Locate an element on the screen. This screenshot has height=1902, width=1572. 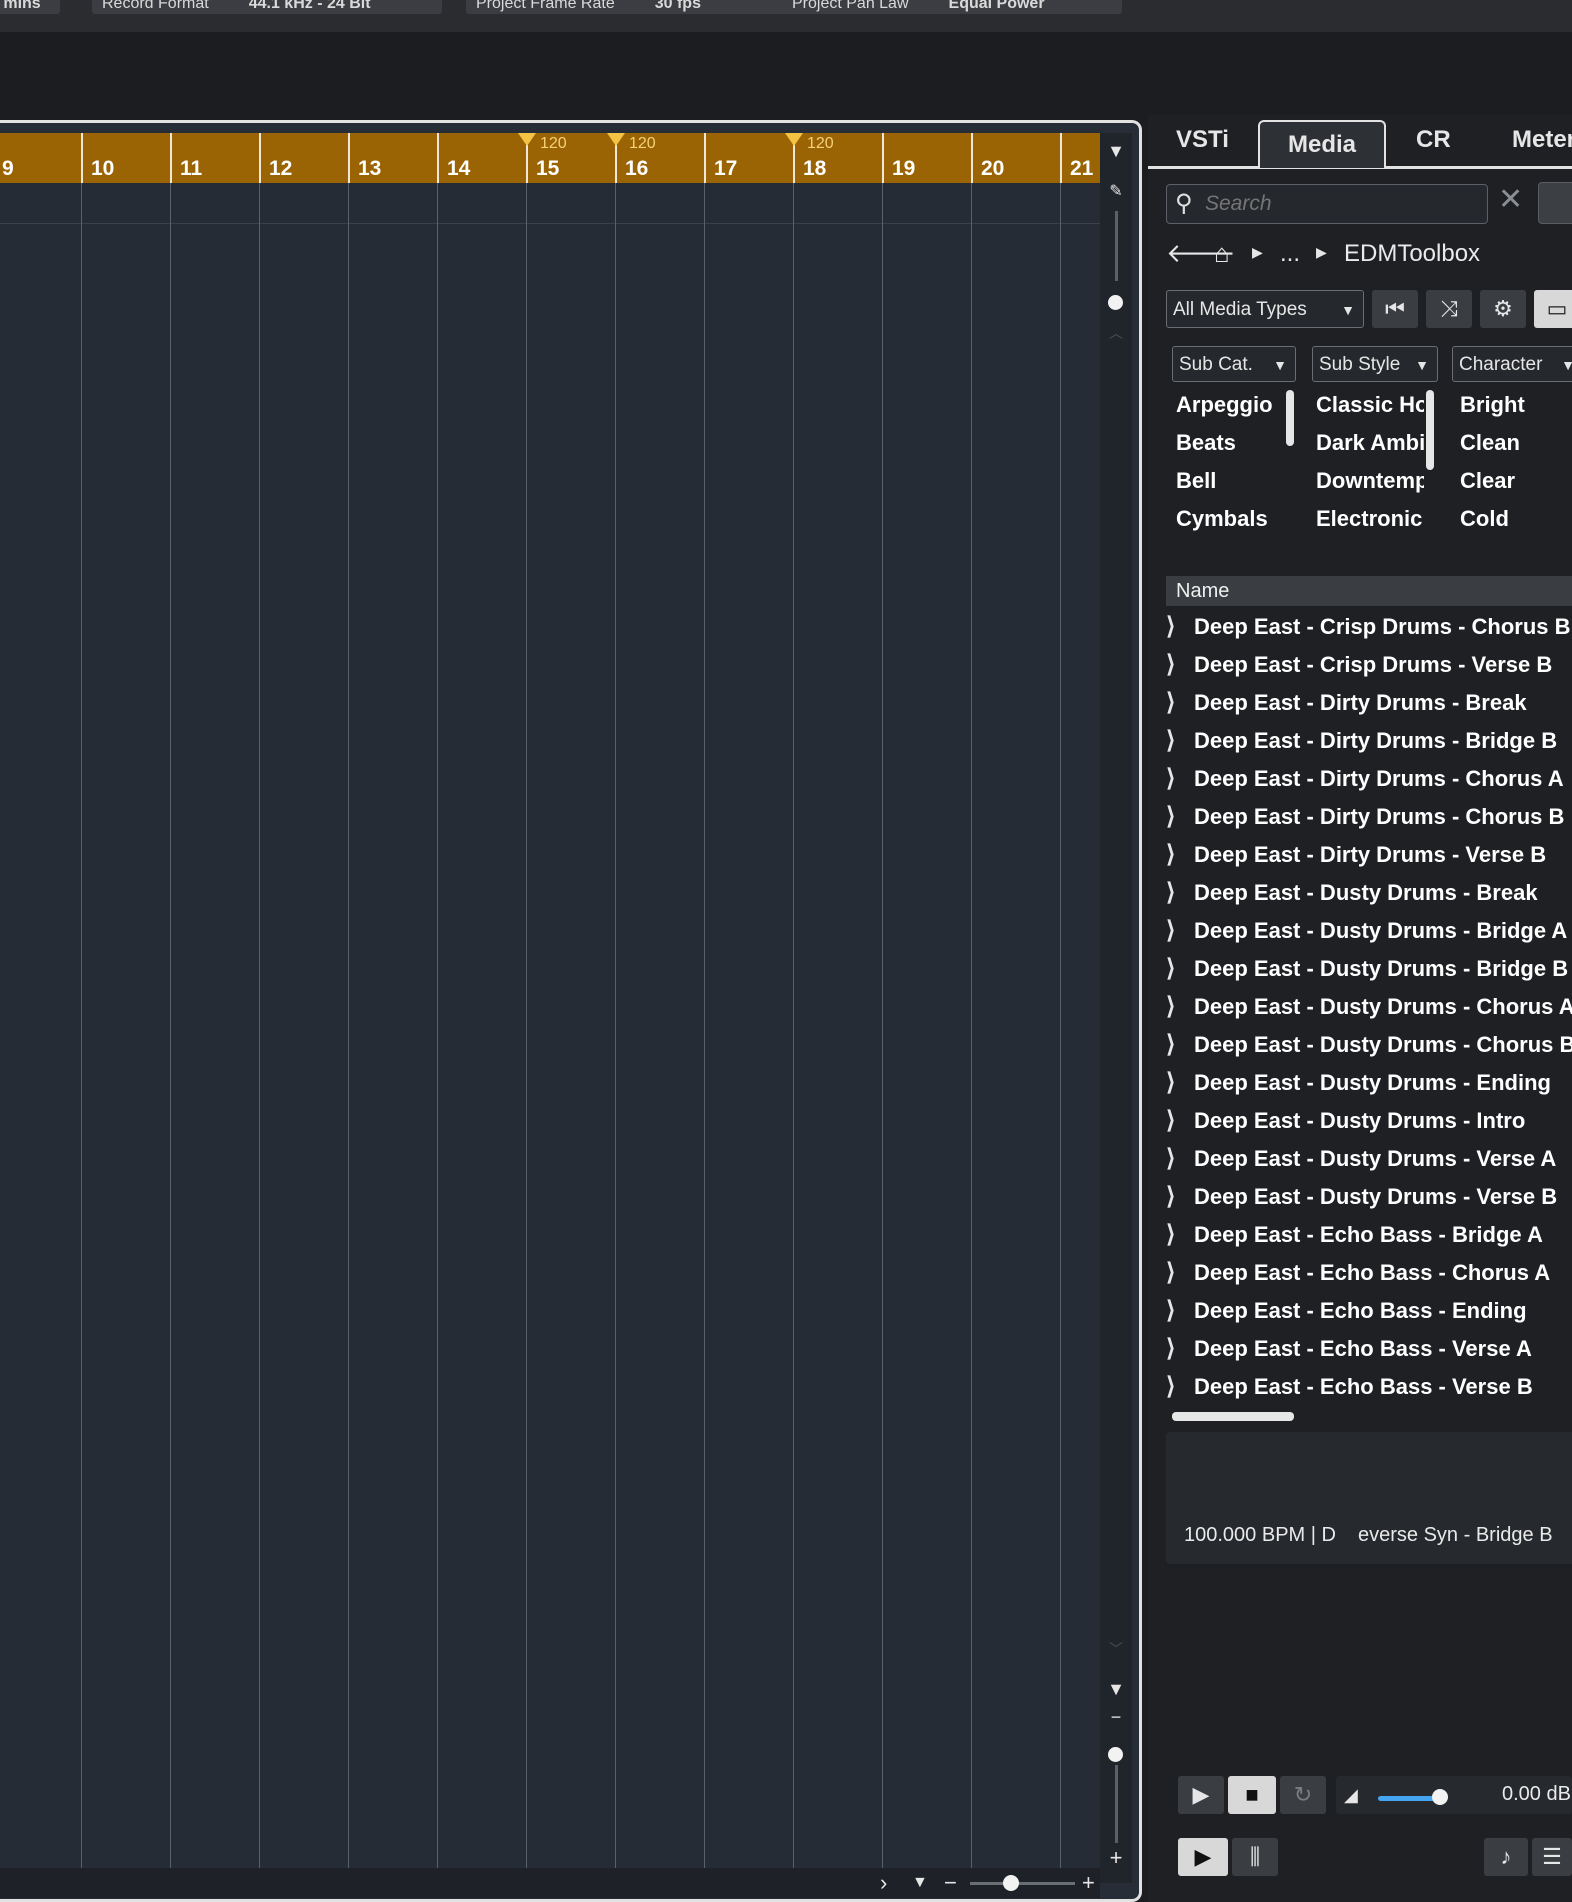
file-name: Deep East - Dusty Drums - Bridge B is located at coordinates (1381, 968).